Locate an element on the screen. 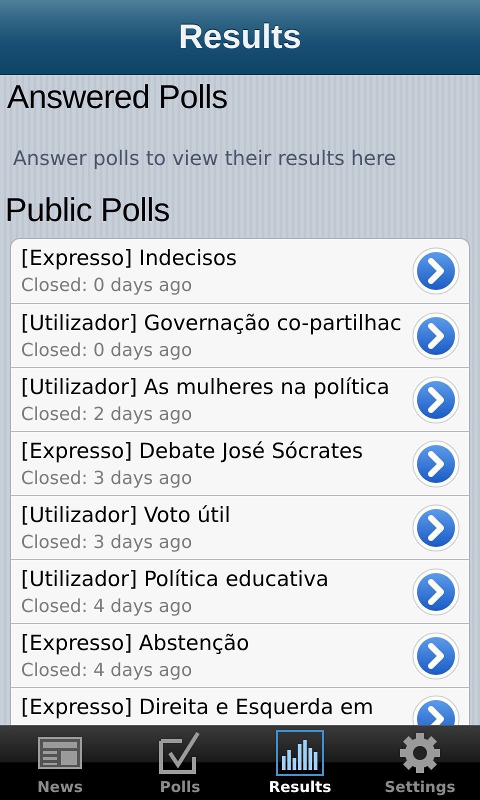  poll-row: [Expresso] Indecisos Closed: 0 days ago is located at coordinates (240, 271).